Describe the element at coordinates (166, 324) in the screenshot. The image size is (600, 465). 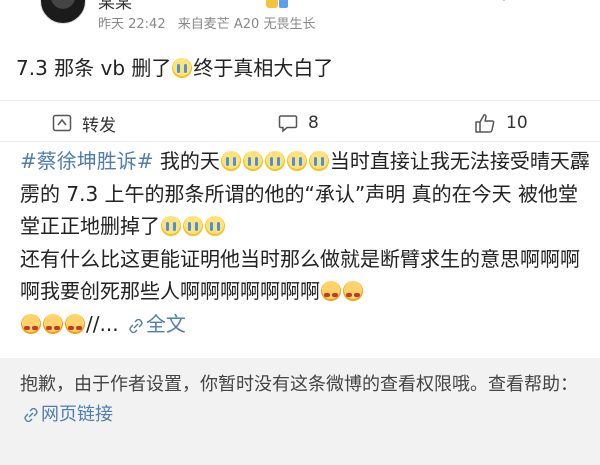
I see `full-text-link: 全文` at that location.